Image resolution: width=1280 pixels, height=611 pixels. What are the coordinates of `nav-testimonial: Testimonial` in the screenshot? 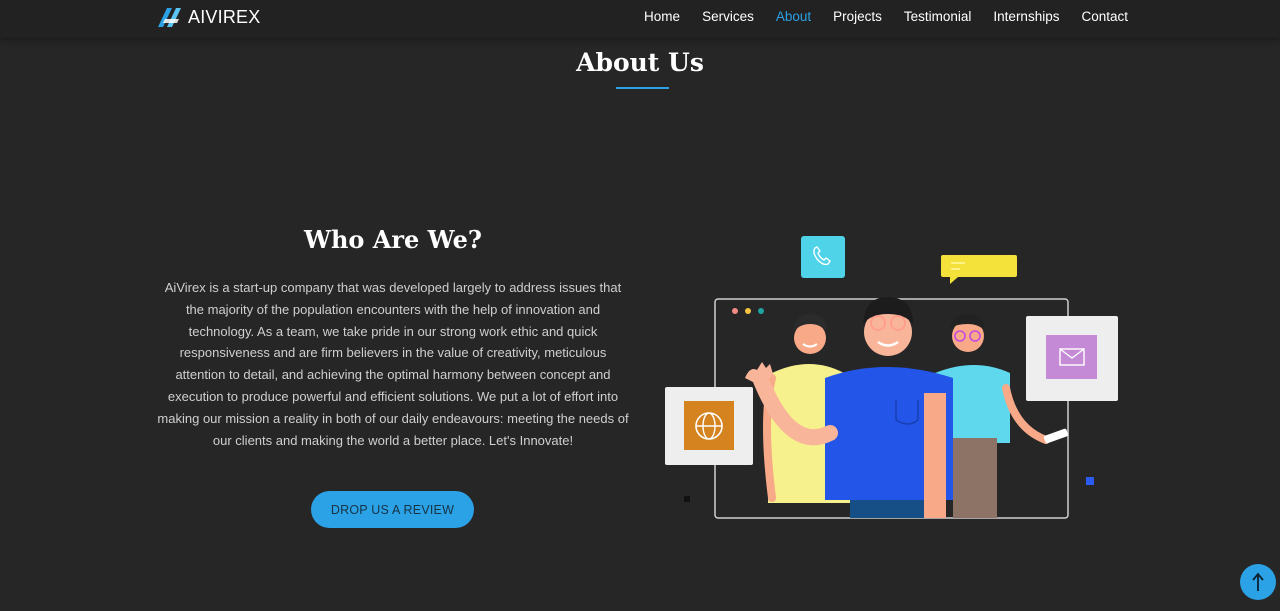 It's located at (938, 16).